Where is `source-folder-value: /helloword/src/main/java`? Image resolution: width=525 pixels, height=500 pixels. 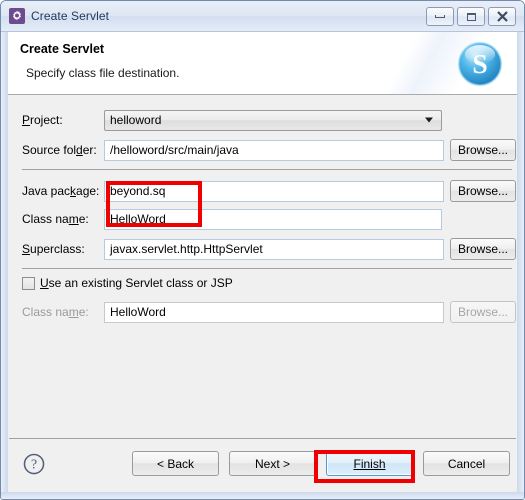
source-folder-value: /helloword/src/main/java is located at coordinates (174, 150).